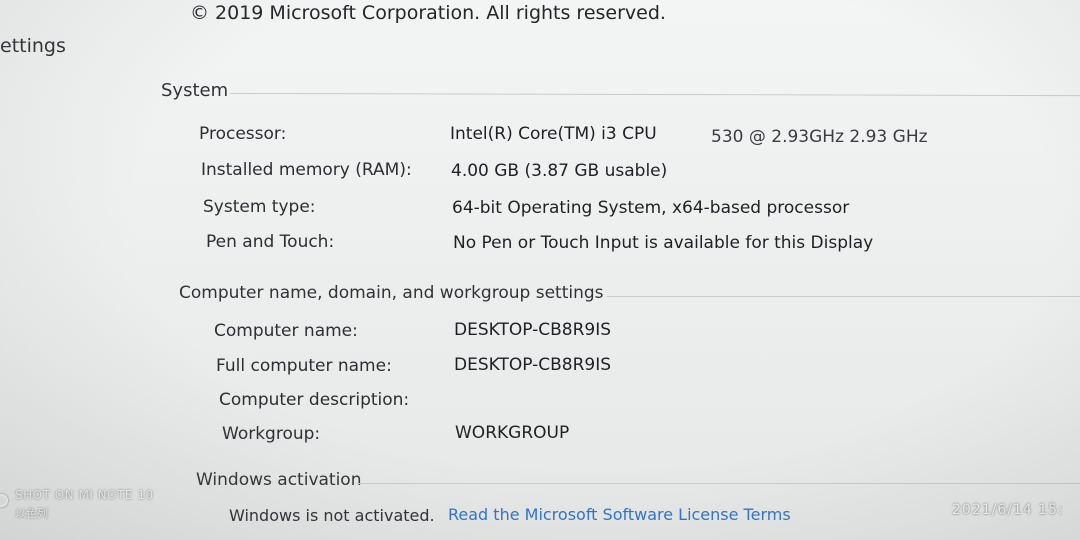  I want to click on workgroup-label: Workgroup:, so click(271, 434).